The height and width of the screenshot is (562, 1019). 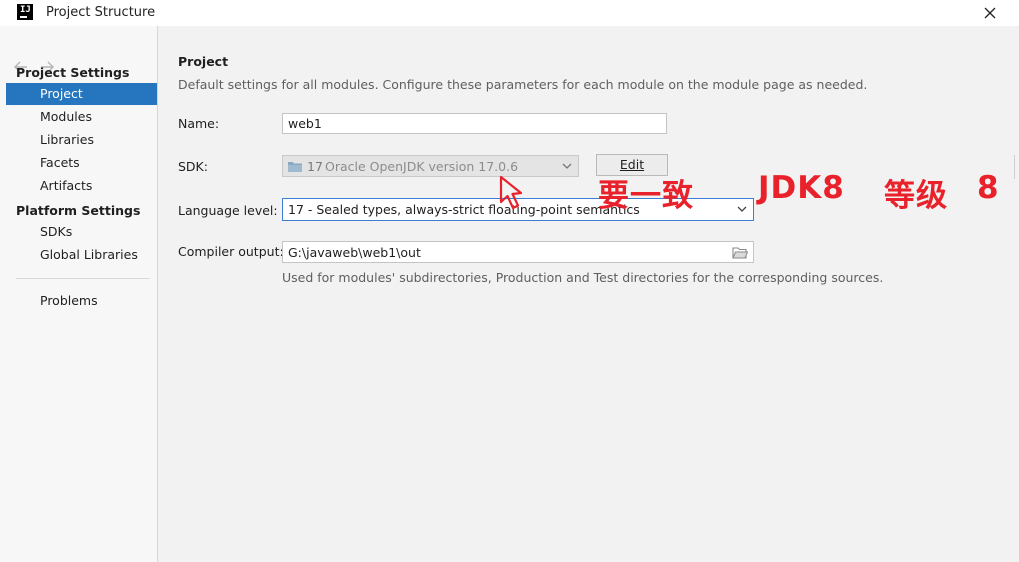 What do you see at coordinates (518, 252) in the screenshot?
I see `compiler-output-field: G:\javaweb\web1\out` at bounding box center [518, 252].